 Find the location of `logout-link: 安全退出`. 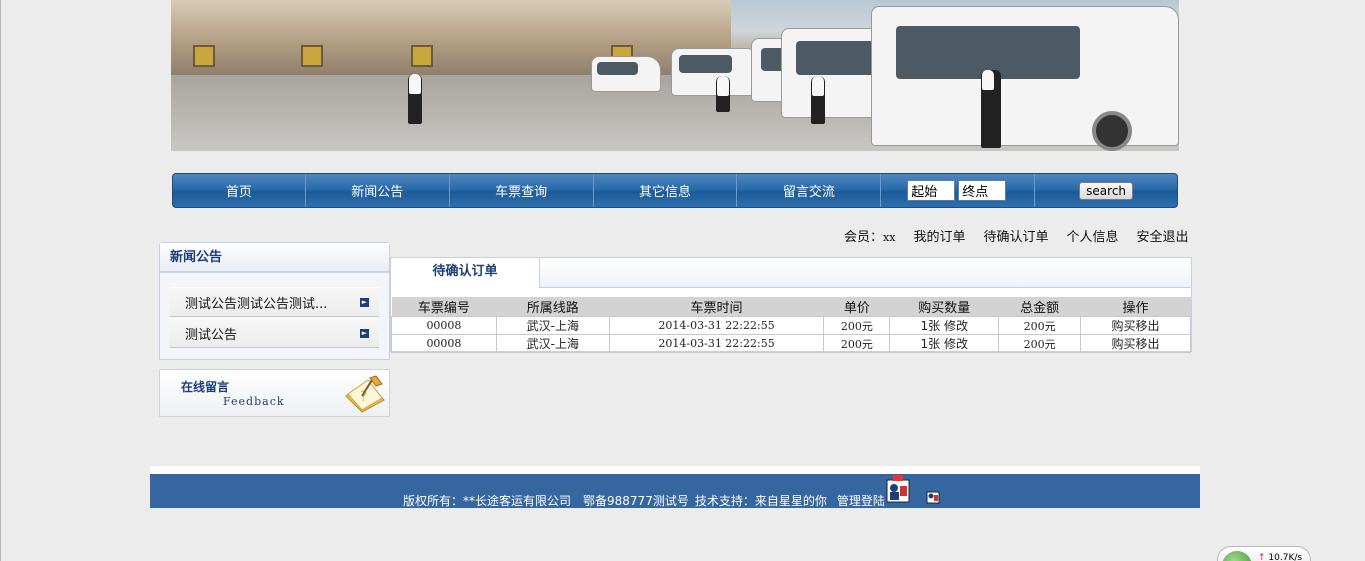

logout-link: 安全退出 is located at coordinates (1162, 235).